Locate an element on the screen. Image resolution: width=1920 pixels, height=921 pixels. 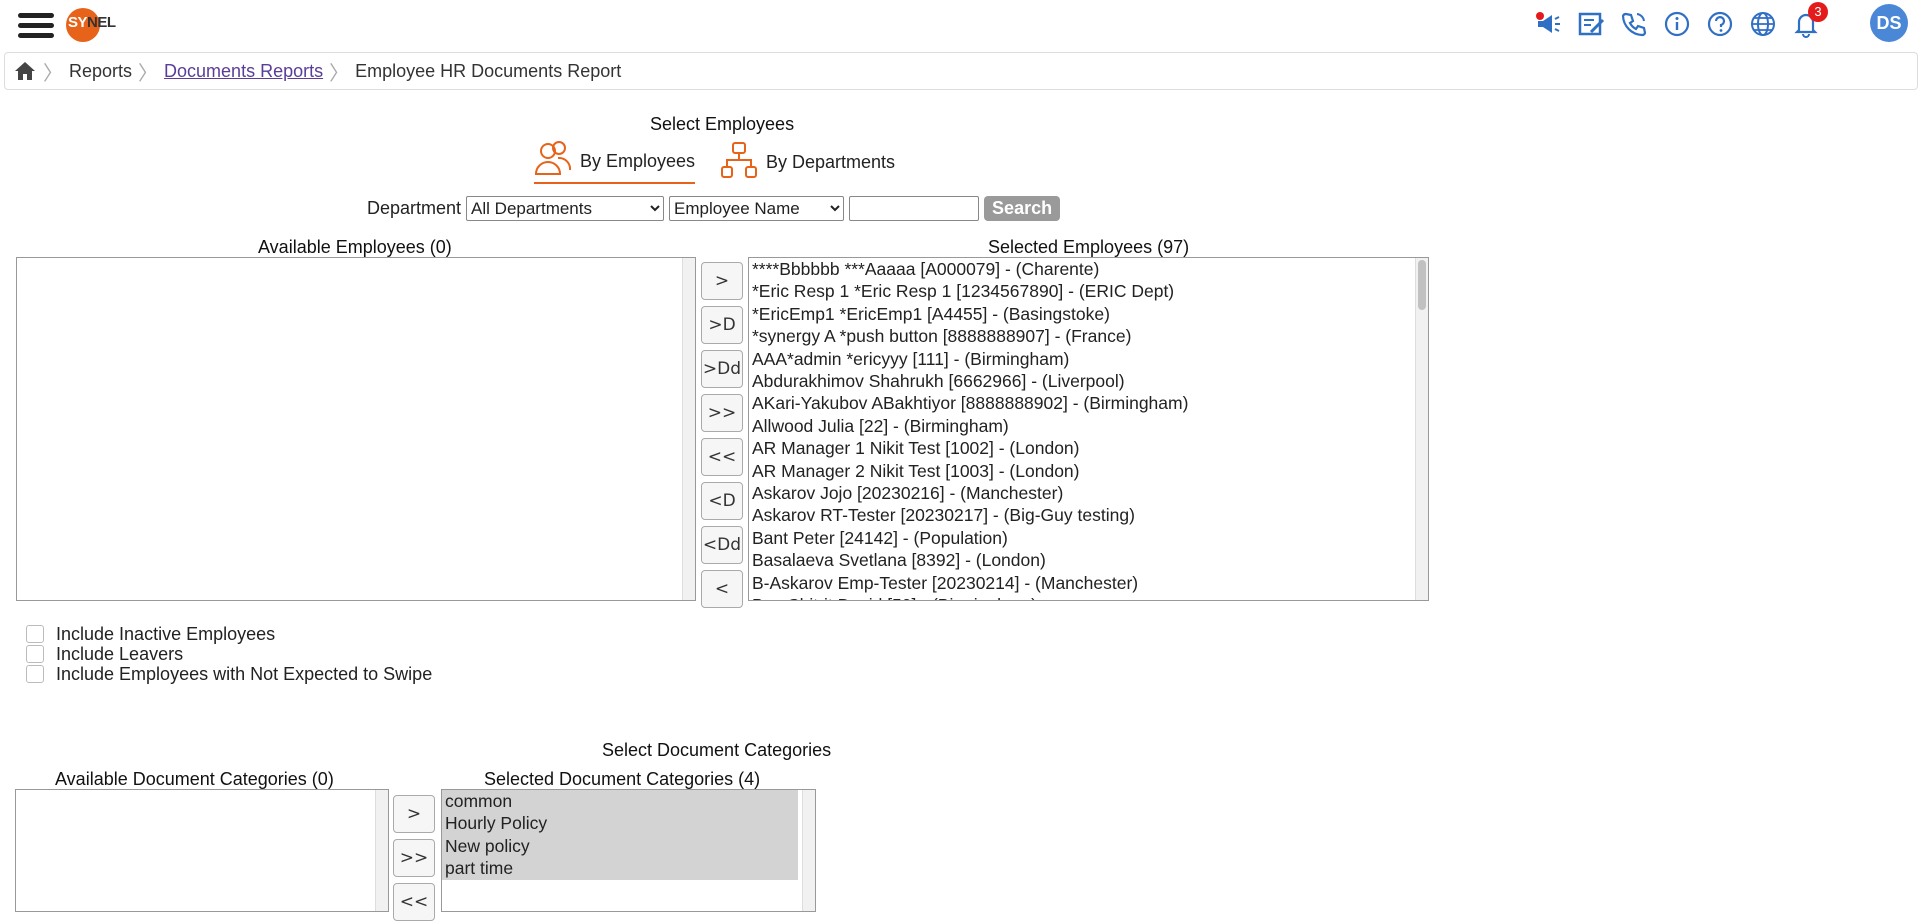
search-input is located at coordinates (914, 208).